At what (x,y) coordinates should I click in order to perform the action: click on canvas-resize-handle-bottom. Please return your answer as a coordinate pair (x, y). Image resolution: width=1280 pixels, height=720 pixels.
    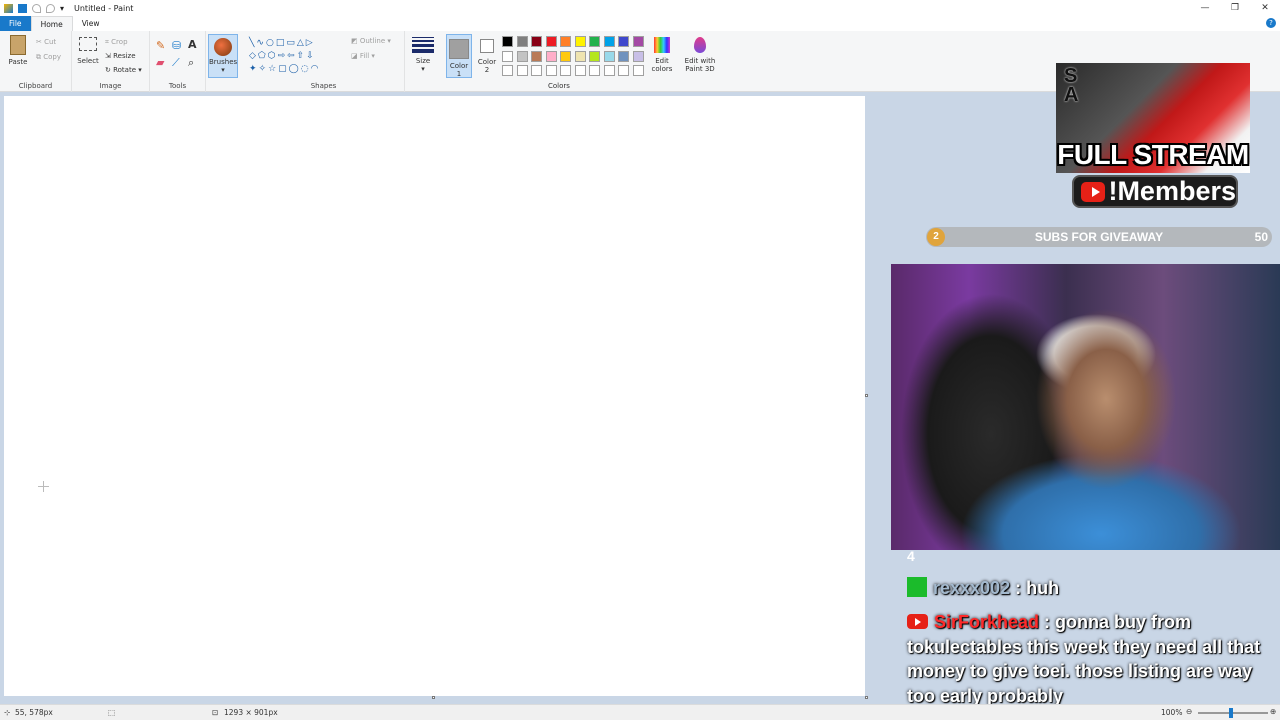
    Looking at the image, I should click on (433, 697).